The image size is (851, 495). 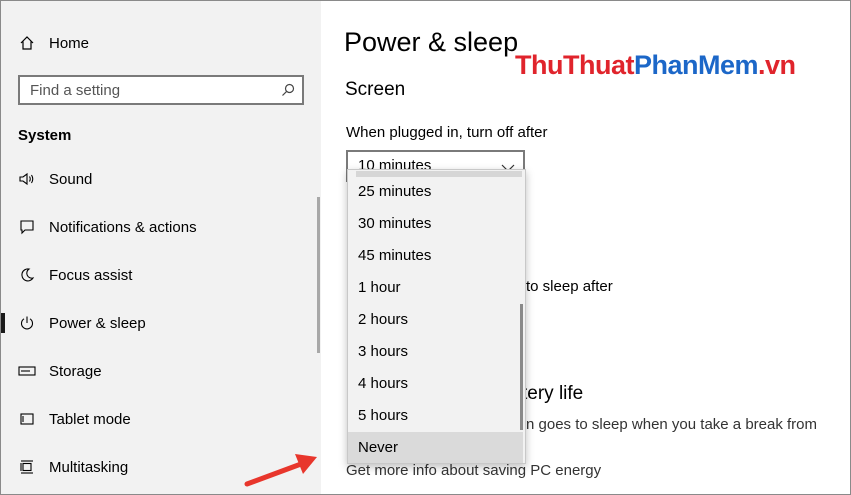 What do you see at coordinates (27, 179) in the screenshot?
I see `speaker-icon` at bounding box center [27, 179].